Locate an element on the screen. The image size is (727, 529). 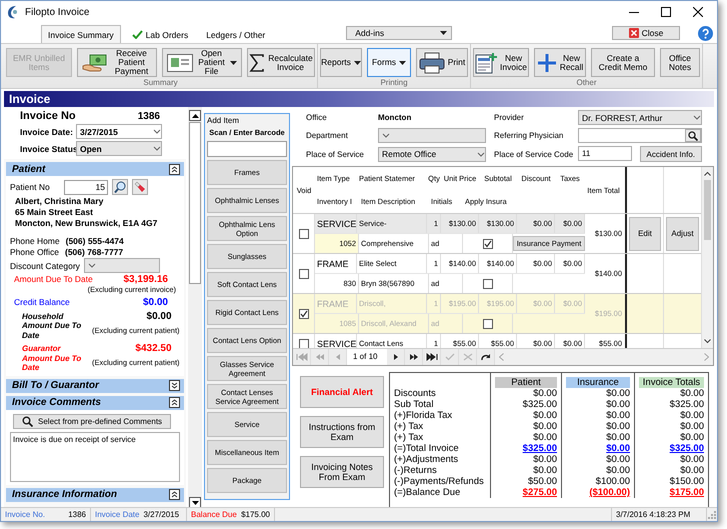
timestamp: 3/7/2016 4:18:23 PM is located at coordinates (659, 514).